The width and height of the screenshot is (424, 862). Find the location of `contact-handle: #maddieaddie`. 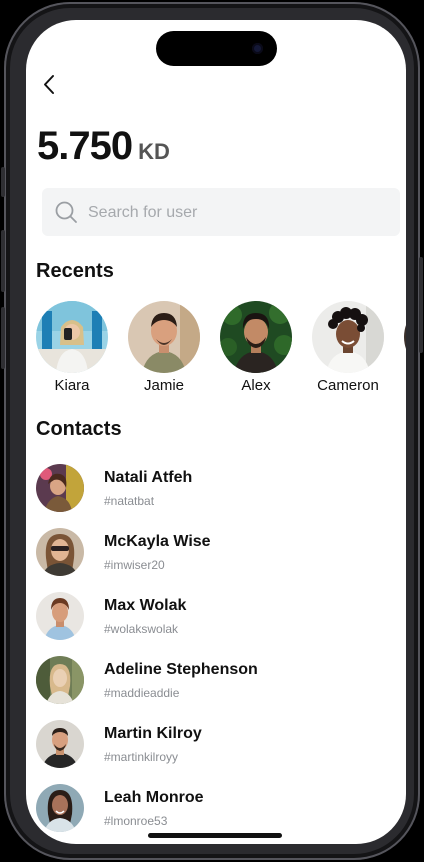

contact-handle: #maddieaddie is located at coordinates (142, 693).